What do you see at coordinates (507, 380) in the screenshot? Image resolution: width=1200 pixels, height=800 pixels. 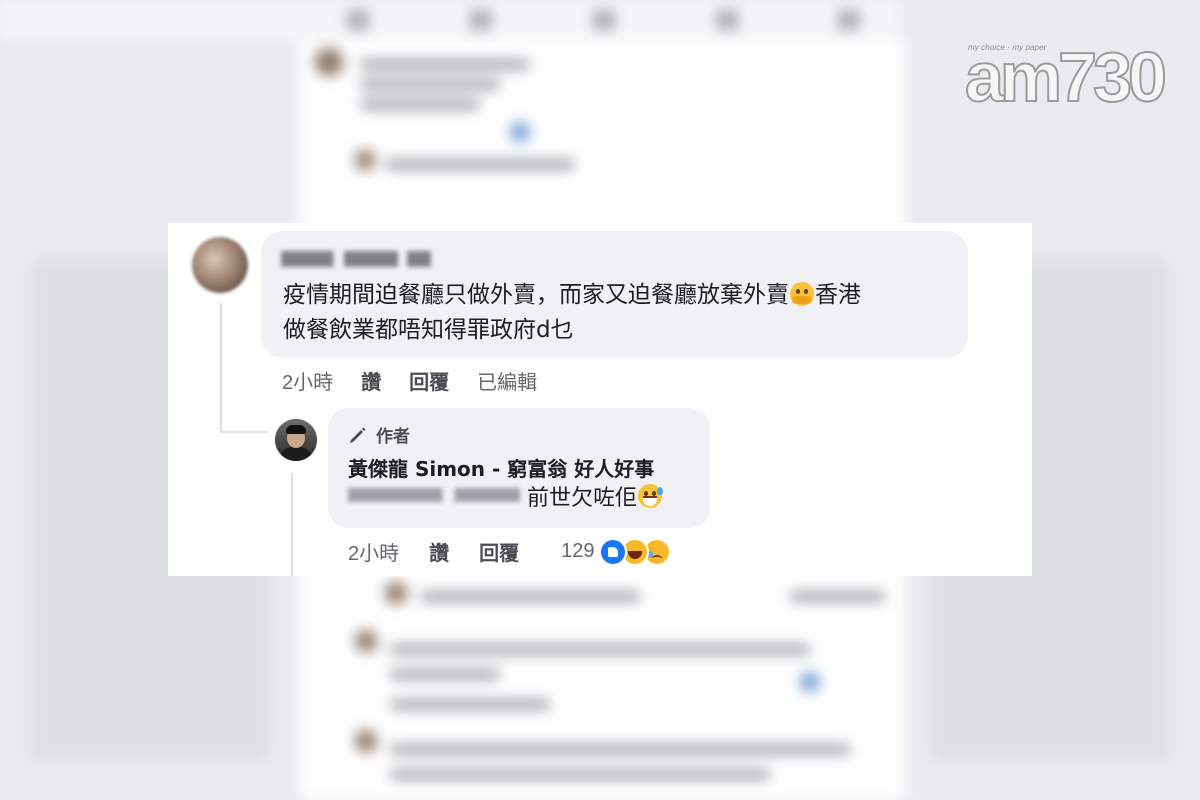 I see `edited-label: 已編輯` at bounding box center [507, 380].